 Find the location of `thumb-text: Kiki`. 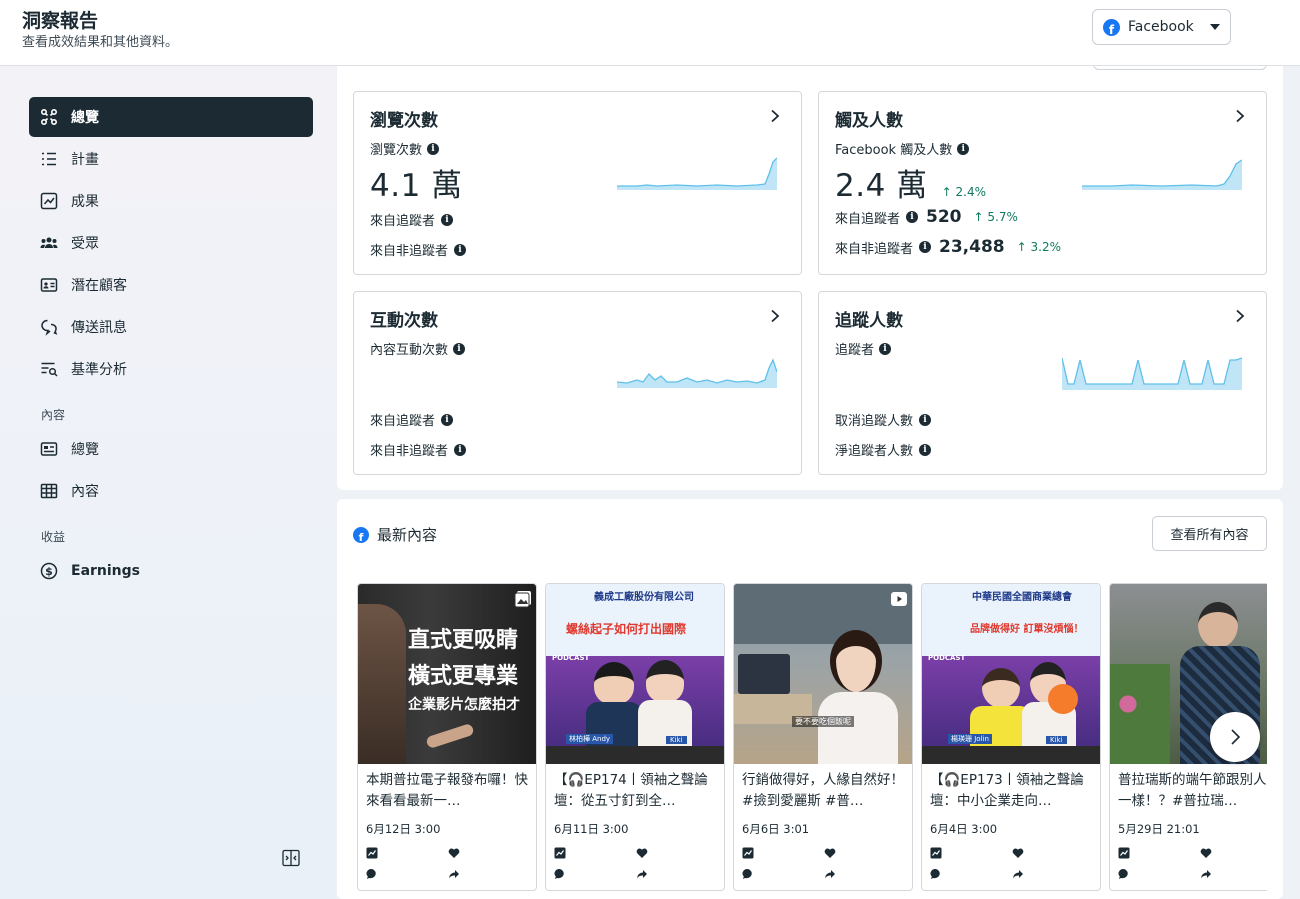

thumb-text: Kiki is located at coordinates (676, 740).